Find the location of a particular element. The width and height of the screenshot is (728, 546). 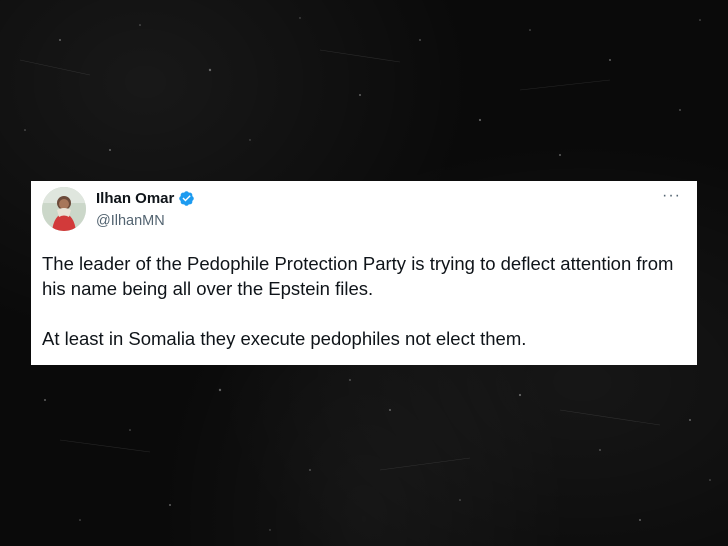

author-handle: @IlhanMN is located at coordinates (130, 221).